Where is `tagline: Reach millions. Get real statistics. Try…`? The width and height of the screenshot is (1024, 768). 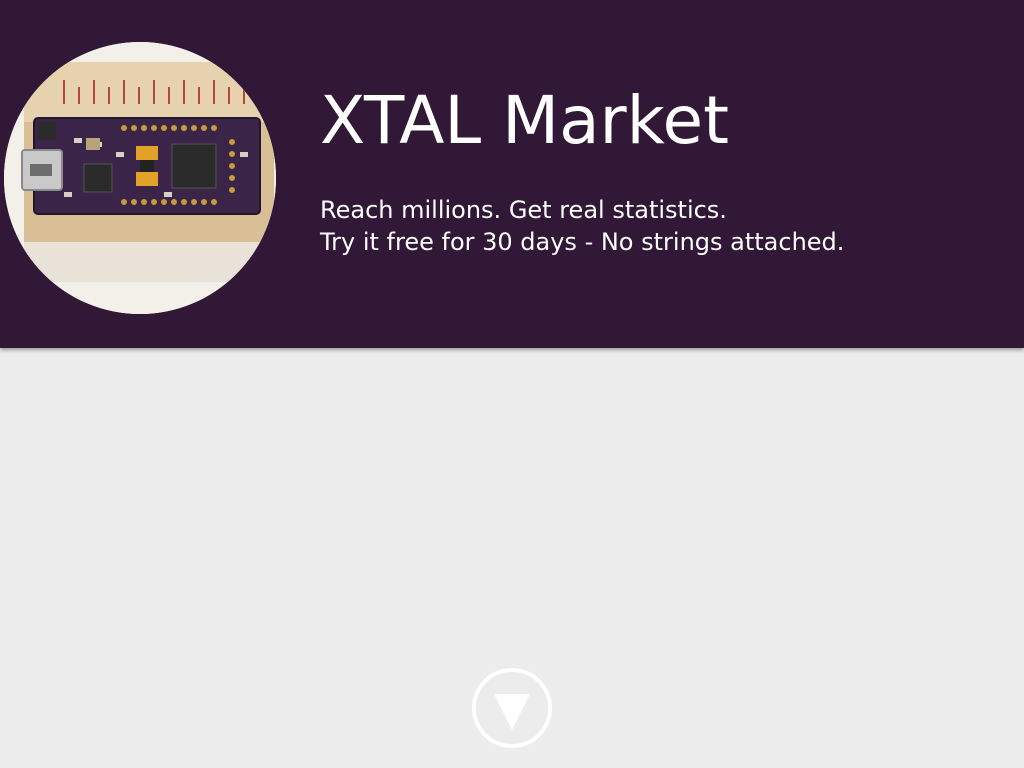
tagline: Reach millions. Get real statistics. Try… is located at coordinates (582, 226).